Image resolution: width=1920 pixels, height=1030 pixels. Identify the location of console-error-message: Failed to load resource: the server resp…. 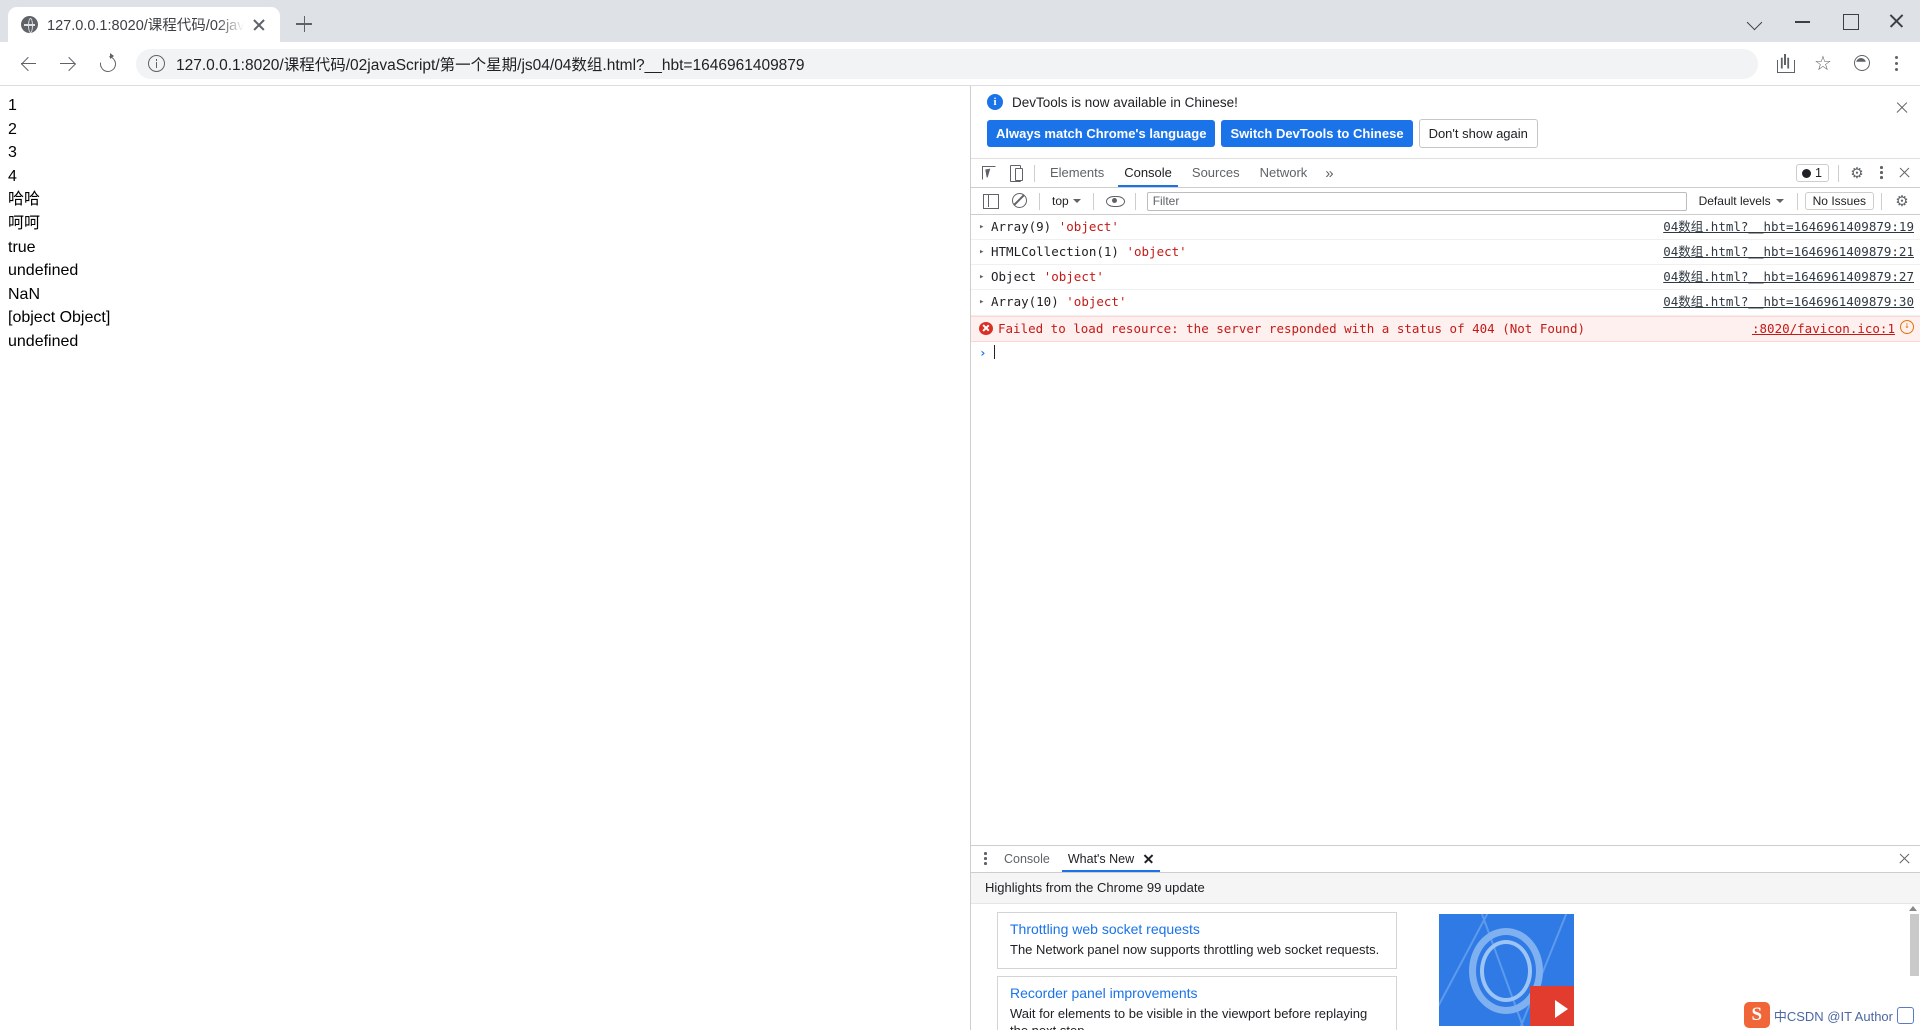
(1445, 328).